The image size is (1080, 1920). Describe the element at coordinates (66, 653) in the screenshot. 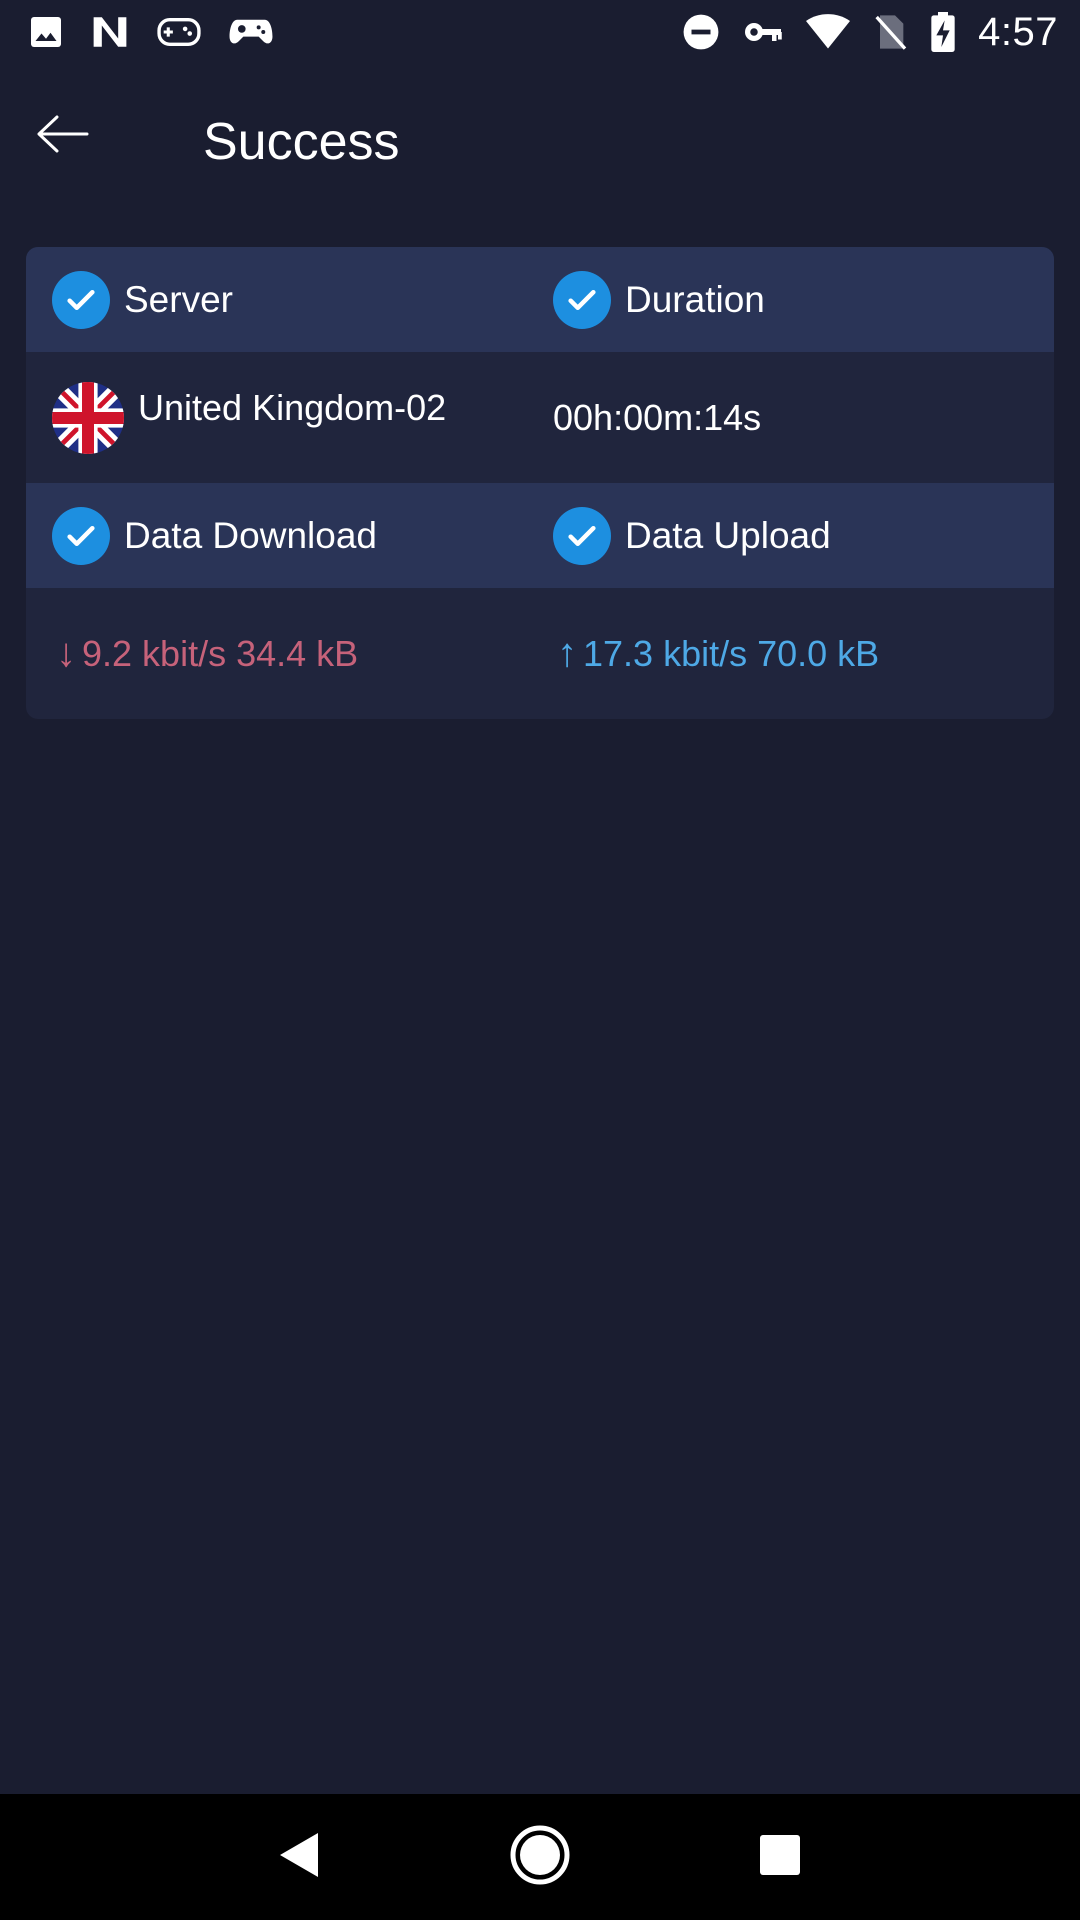

I see `arrow-down-icon: ↓` at that location.